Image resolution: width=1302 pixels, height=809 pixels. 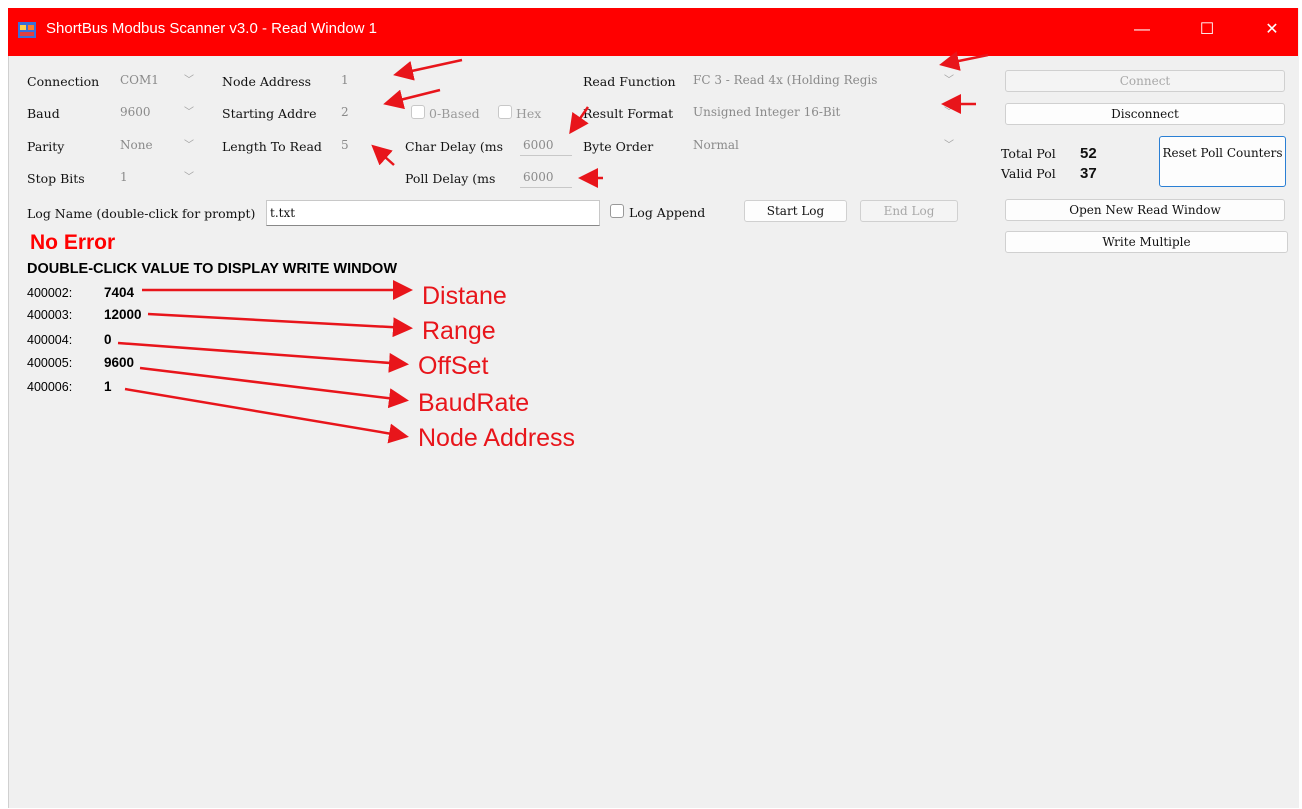 I want to click on arrow-starting-address, so click(x=412, y=99).